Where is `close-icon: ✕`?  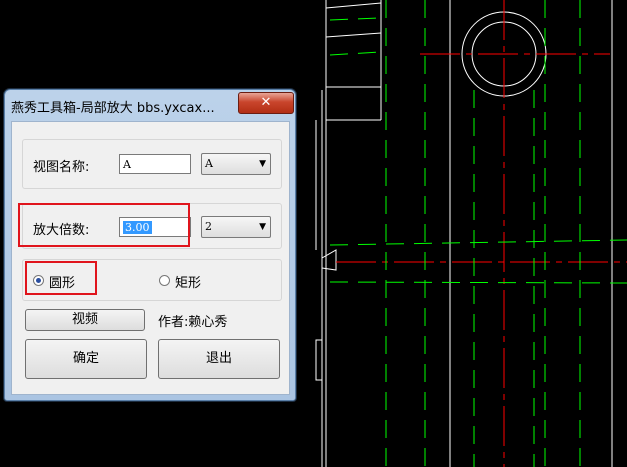
close-icon: ✕ is located at coordinates (266, 102).